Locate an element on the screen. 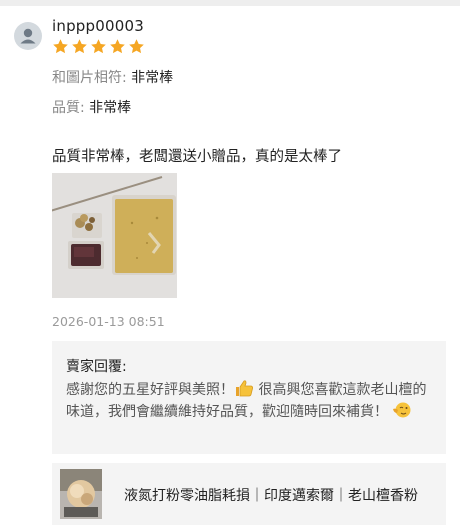 The image size is (460, 527). wink-icon is located at coordinates (402, 410).